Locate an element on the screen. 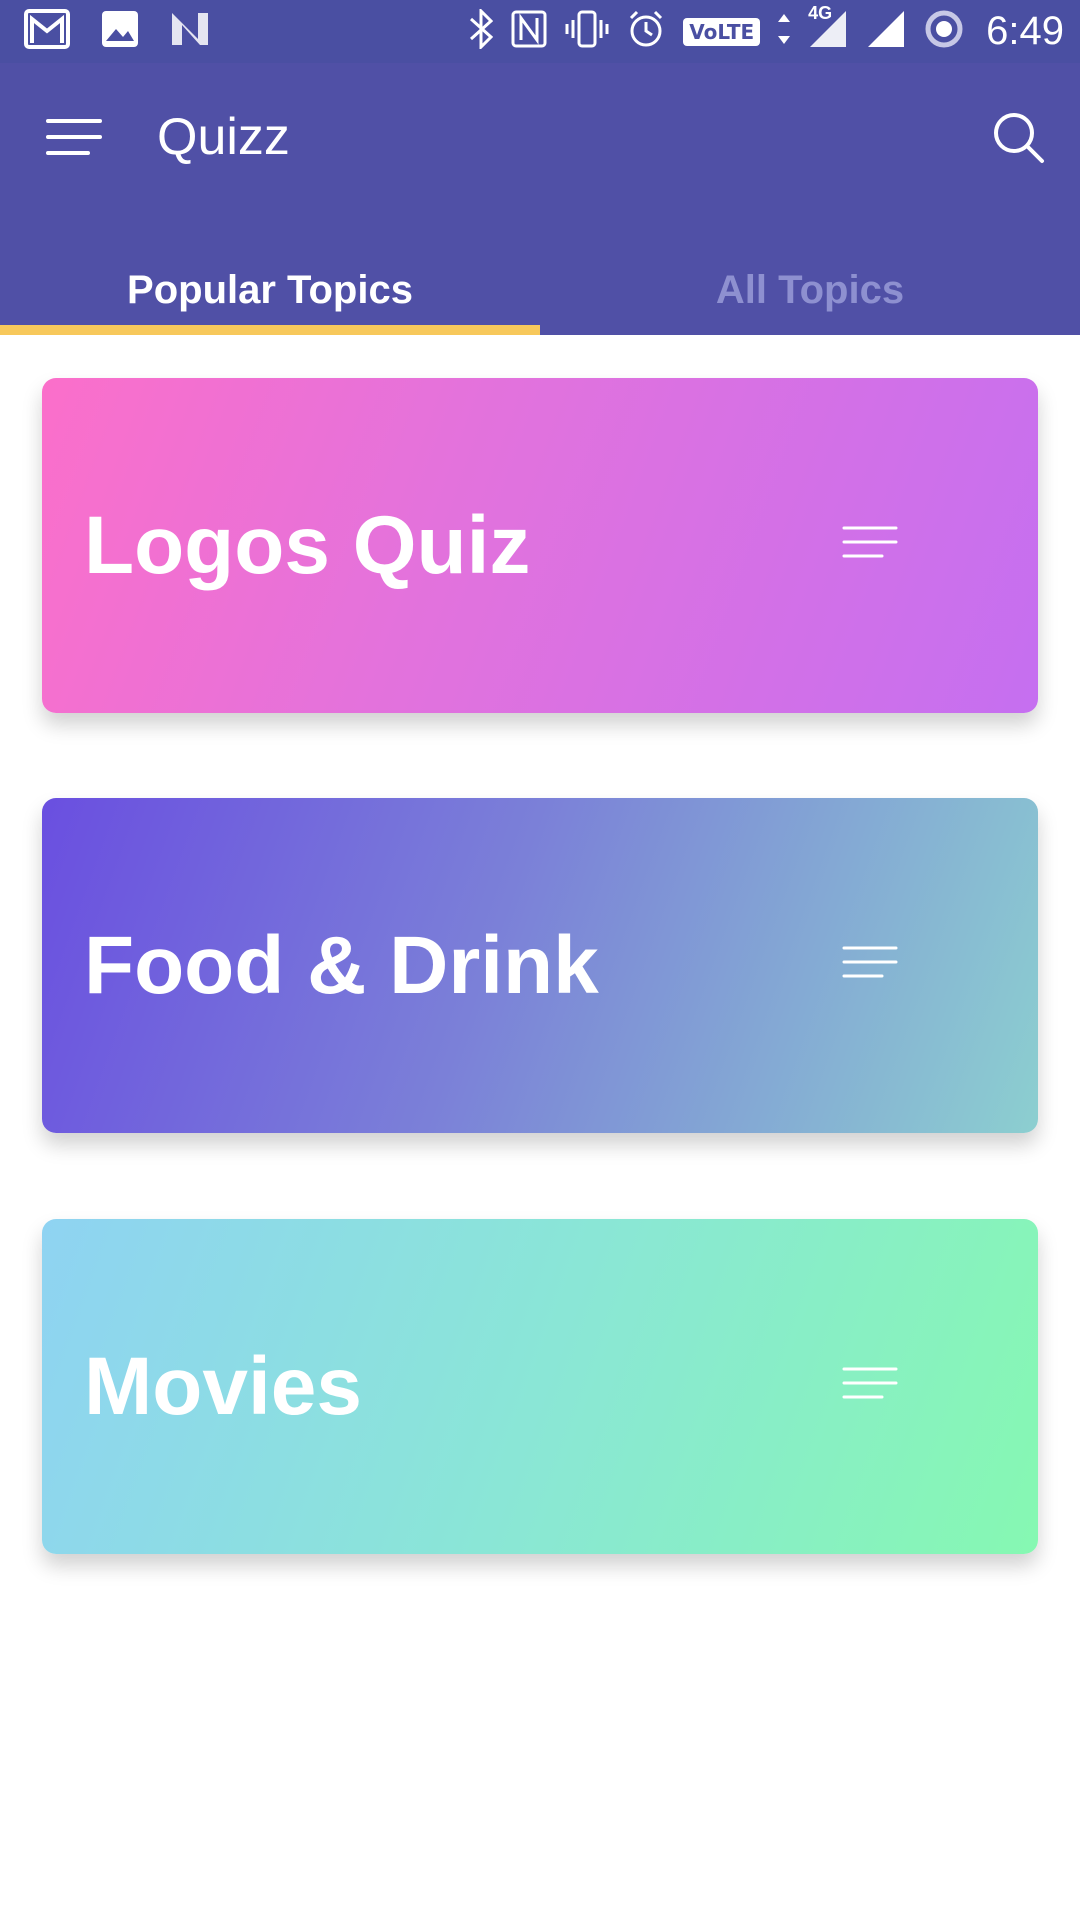  signal-4g-icon: 4G is located at coordinates (828, 28).